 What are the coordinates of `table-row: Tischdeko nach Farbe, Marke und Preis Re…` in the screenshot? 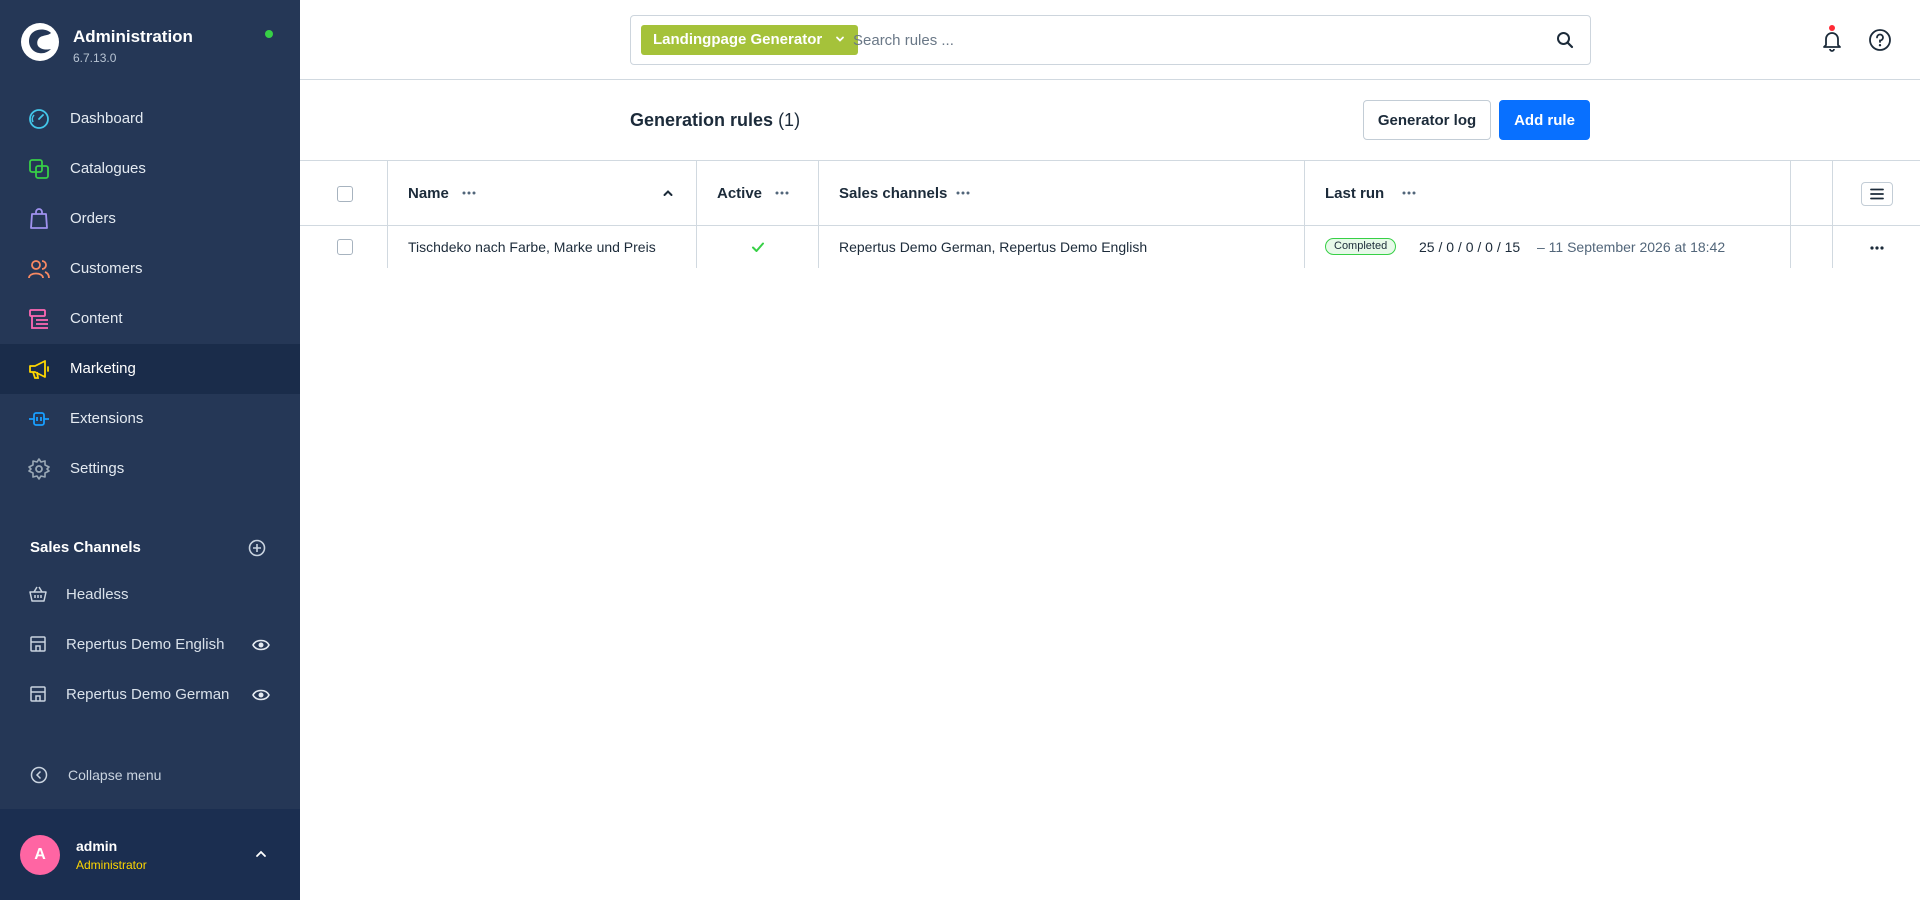 It's located at (1110, 246).